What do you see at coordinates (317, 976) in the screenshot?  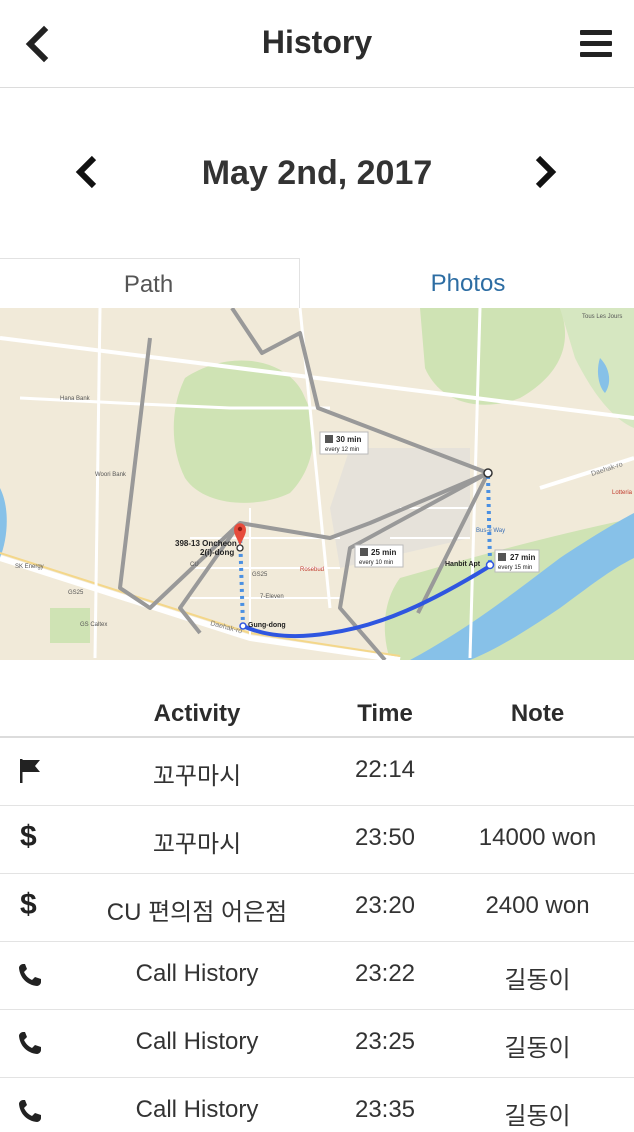 I see `table-row: Call History 23:22 길동이` at bounding box center [317, 976].